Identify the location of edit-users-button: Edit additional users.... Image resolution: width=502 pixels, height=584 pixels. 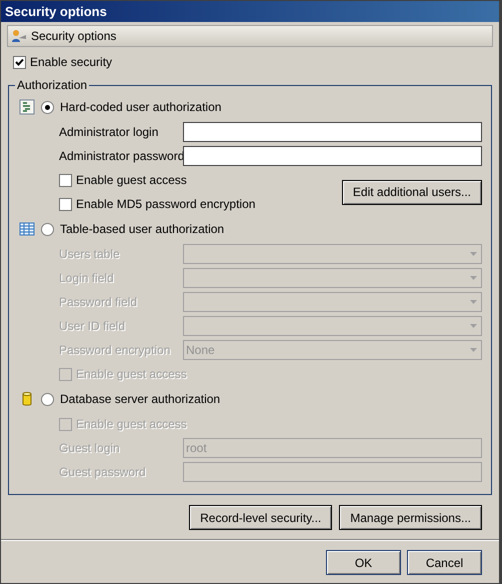
(412, 192).